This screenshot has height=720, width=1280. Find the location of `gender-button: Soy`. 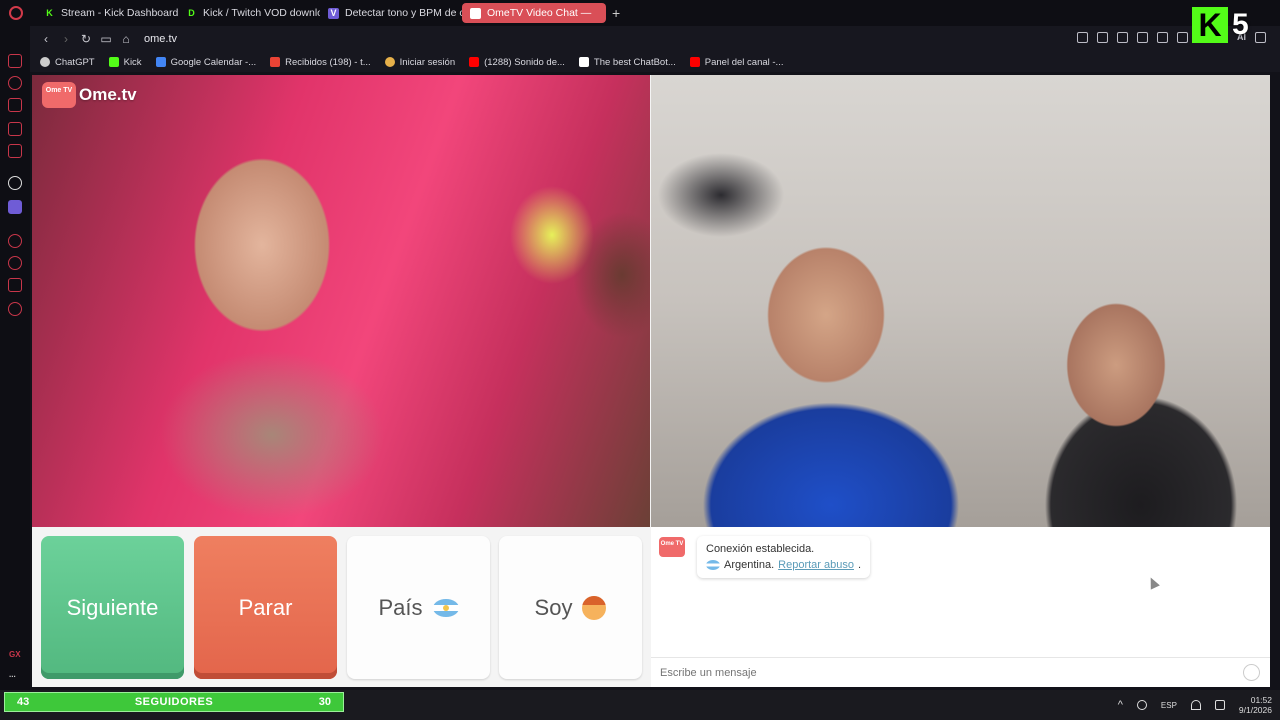

gender-button: Soy is located at coordinates (570, 607).